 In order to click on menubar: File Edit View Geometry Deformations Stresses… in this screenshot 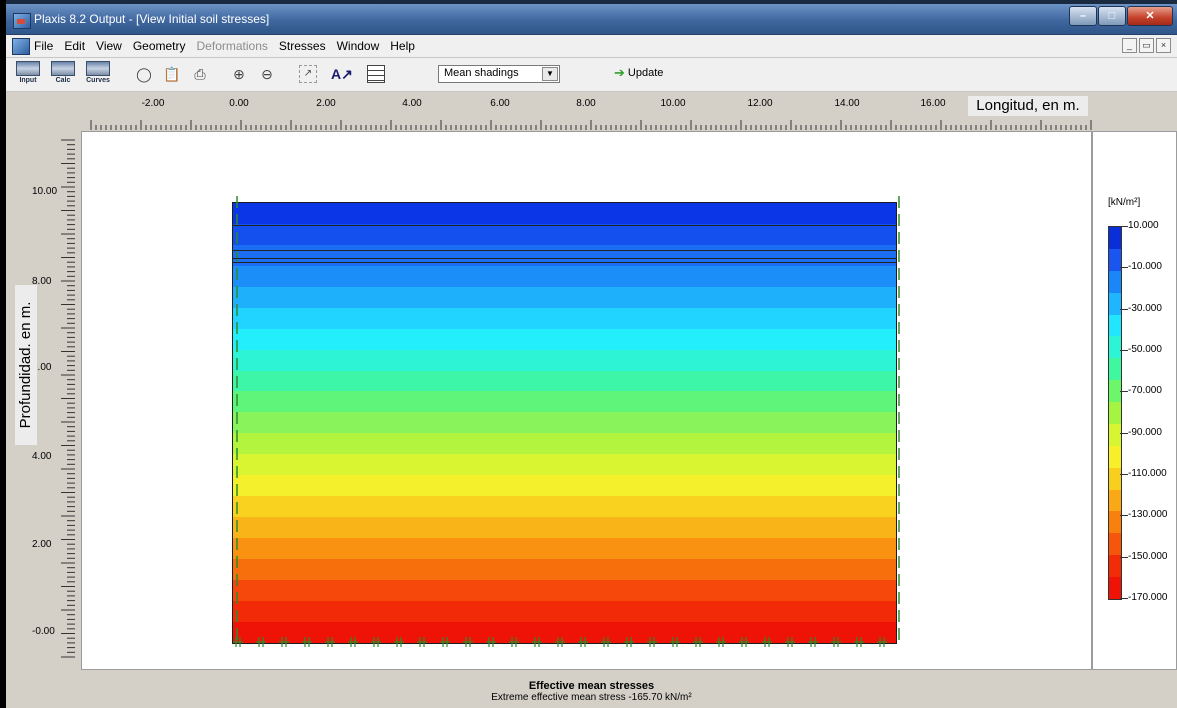, I will do `click(591, 46)`.